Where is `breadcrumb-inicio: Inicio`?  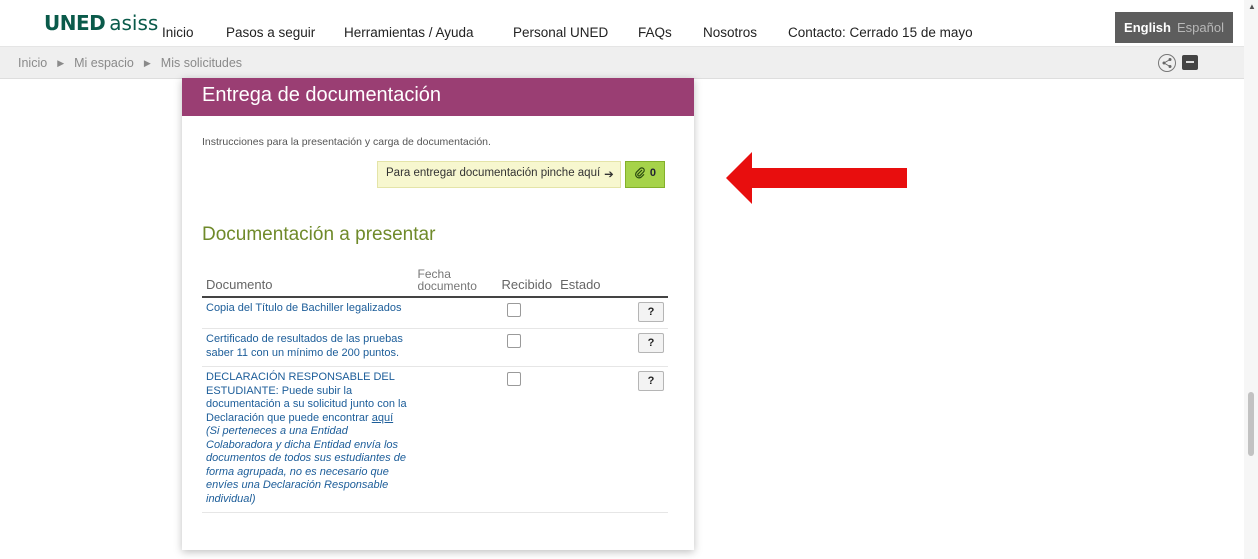 breadcrumb-inicio: Inicio is located at coordinates (32, 63).